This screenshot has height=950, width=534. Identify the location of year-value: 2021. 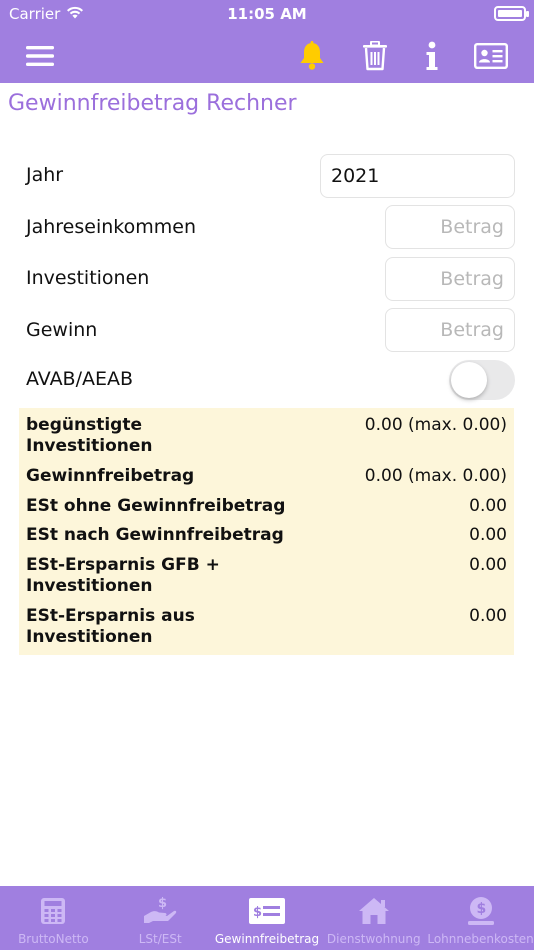
(355, 176).